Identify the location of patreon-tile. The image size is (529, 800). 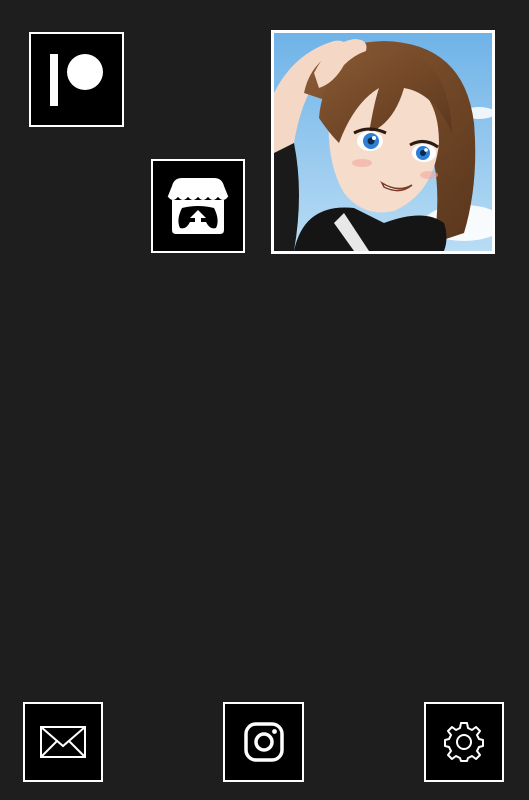
(76, 79).